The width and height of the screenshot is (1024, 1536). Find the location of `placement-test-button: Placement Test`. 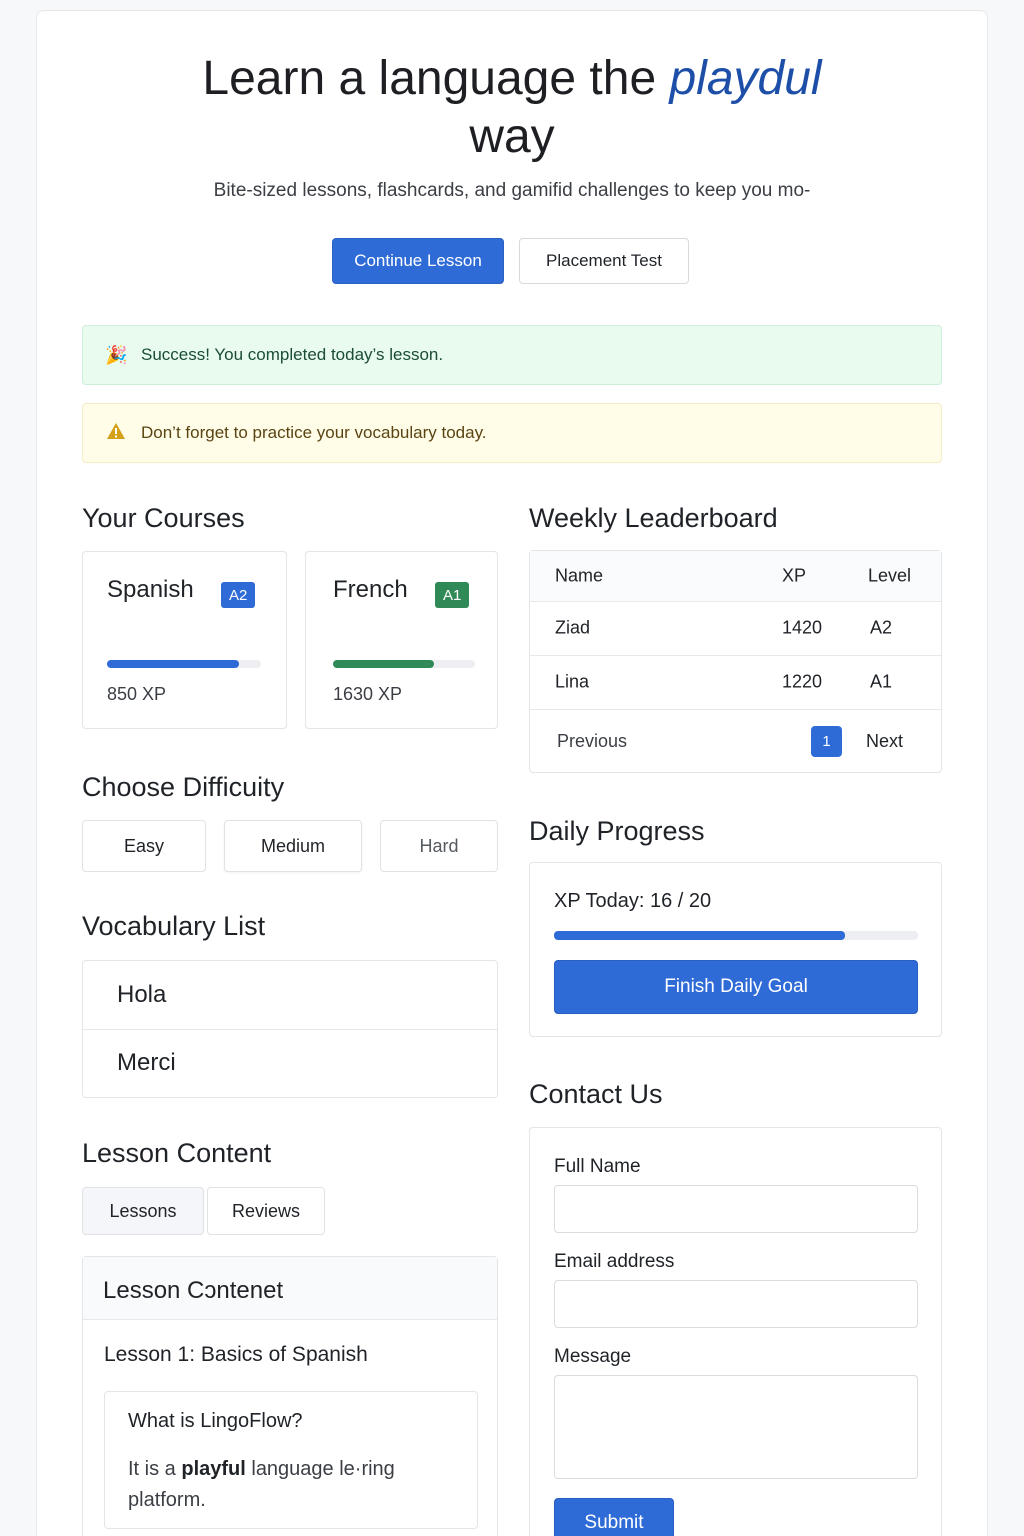

placement-test-button: Placement Test is located at coordinates (604, 261).